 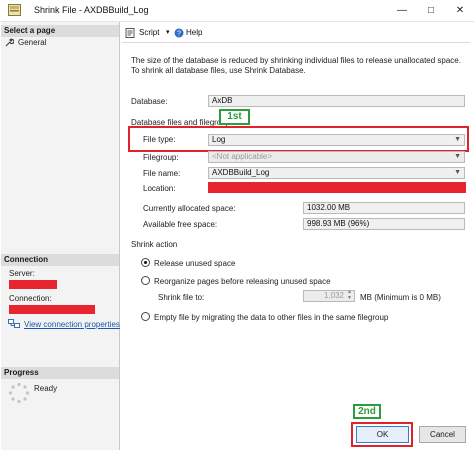 I want to click on annotation-second-badge: 2nd, so click(x=367, y=411).